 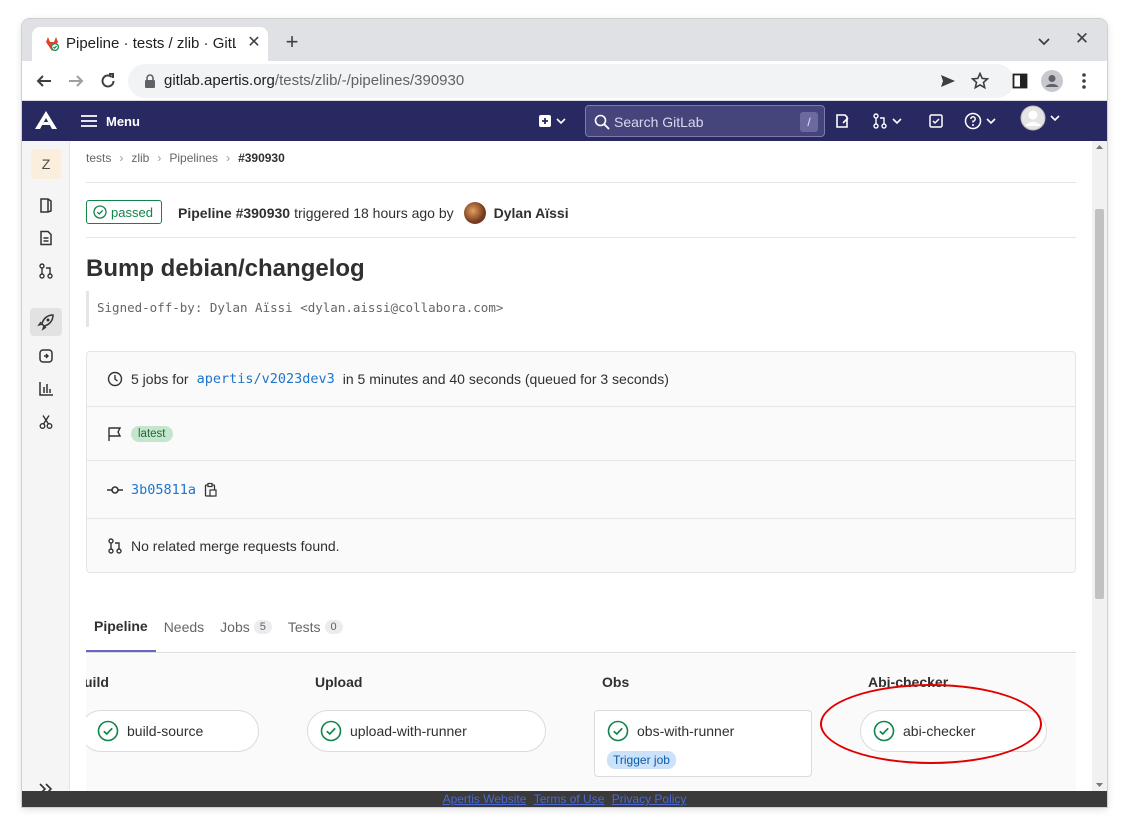 What do you see at coordinates (531, 213) in the screenshot?
I see `user-name-link: Dylan Aïssi` at bounding box center [531, 213].